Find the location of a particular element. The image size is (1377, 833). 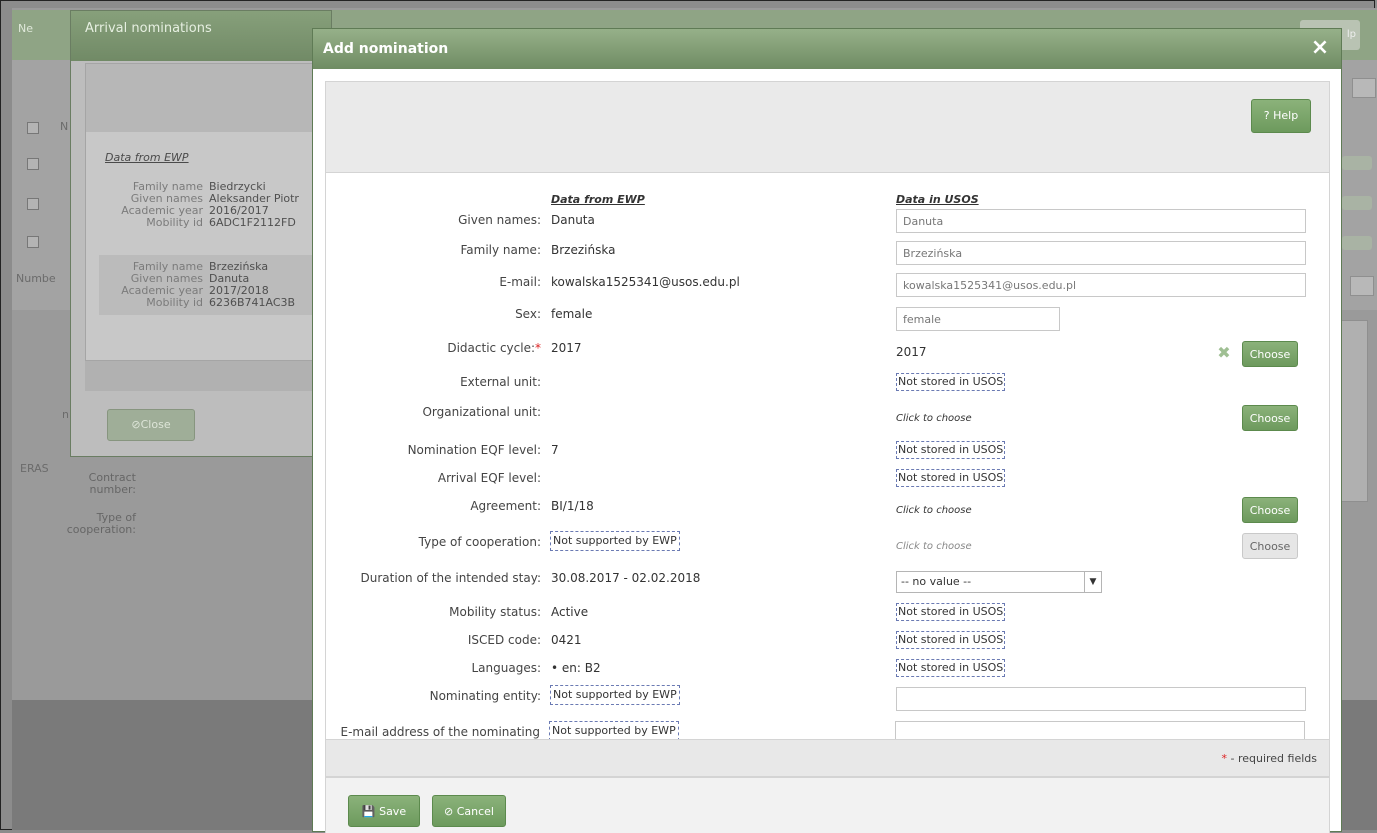

background-erasmus-label: ERAS is located at coordinates (34, 468).